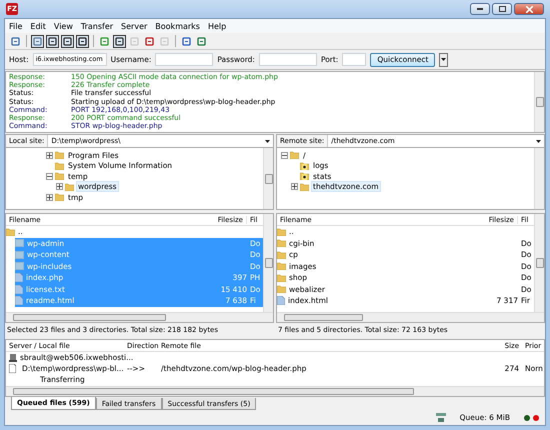 This screenshot has width=550, height=430. I want to click on minimize-button, so click(480, 9).